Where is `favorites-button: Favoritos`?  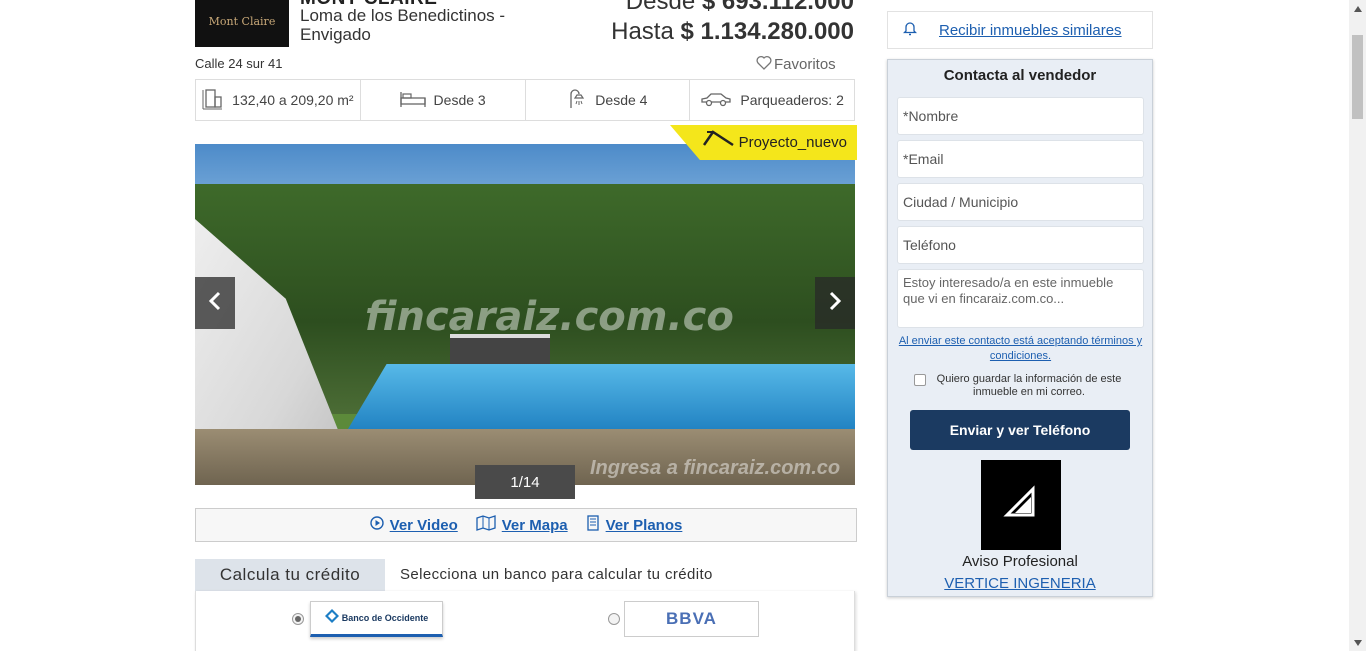
favorites-button: Favoritos is located at coordinates (796, 64).